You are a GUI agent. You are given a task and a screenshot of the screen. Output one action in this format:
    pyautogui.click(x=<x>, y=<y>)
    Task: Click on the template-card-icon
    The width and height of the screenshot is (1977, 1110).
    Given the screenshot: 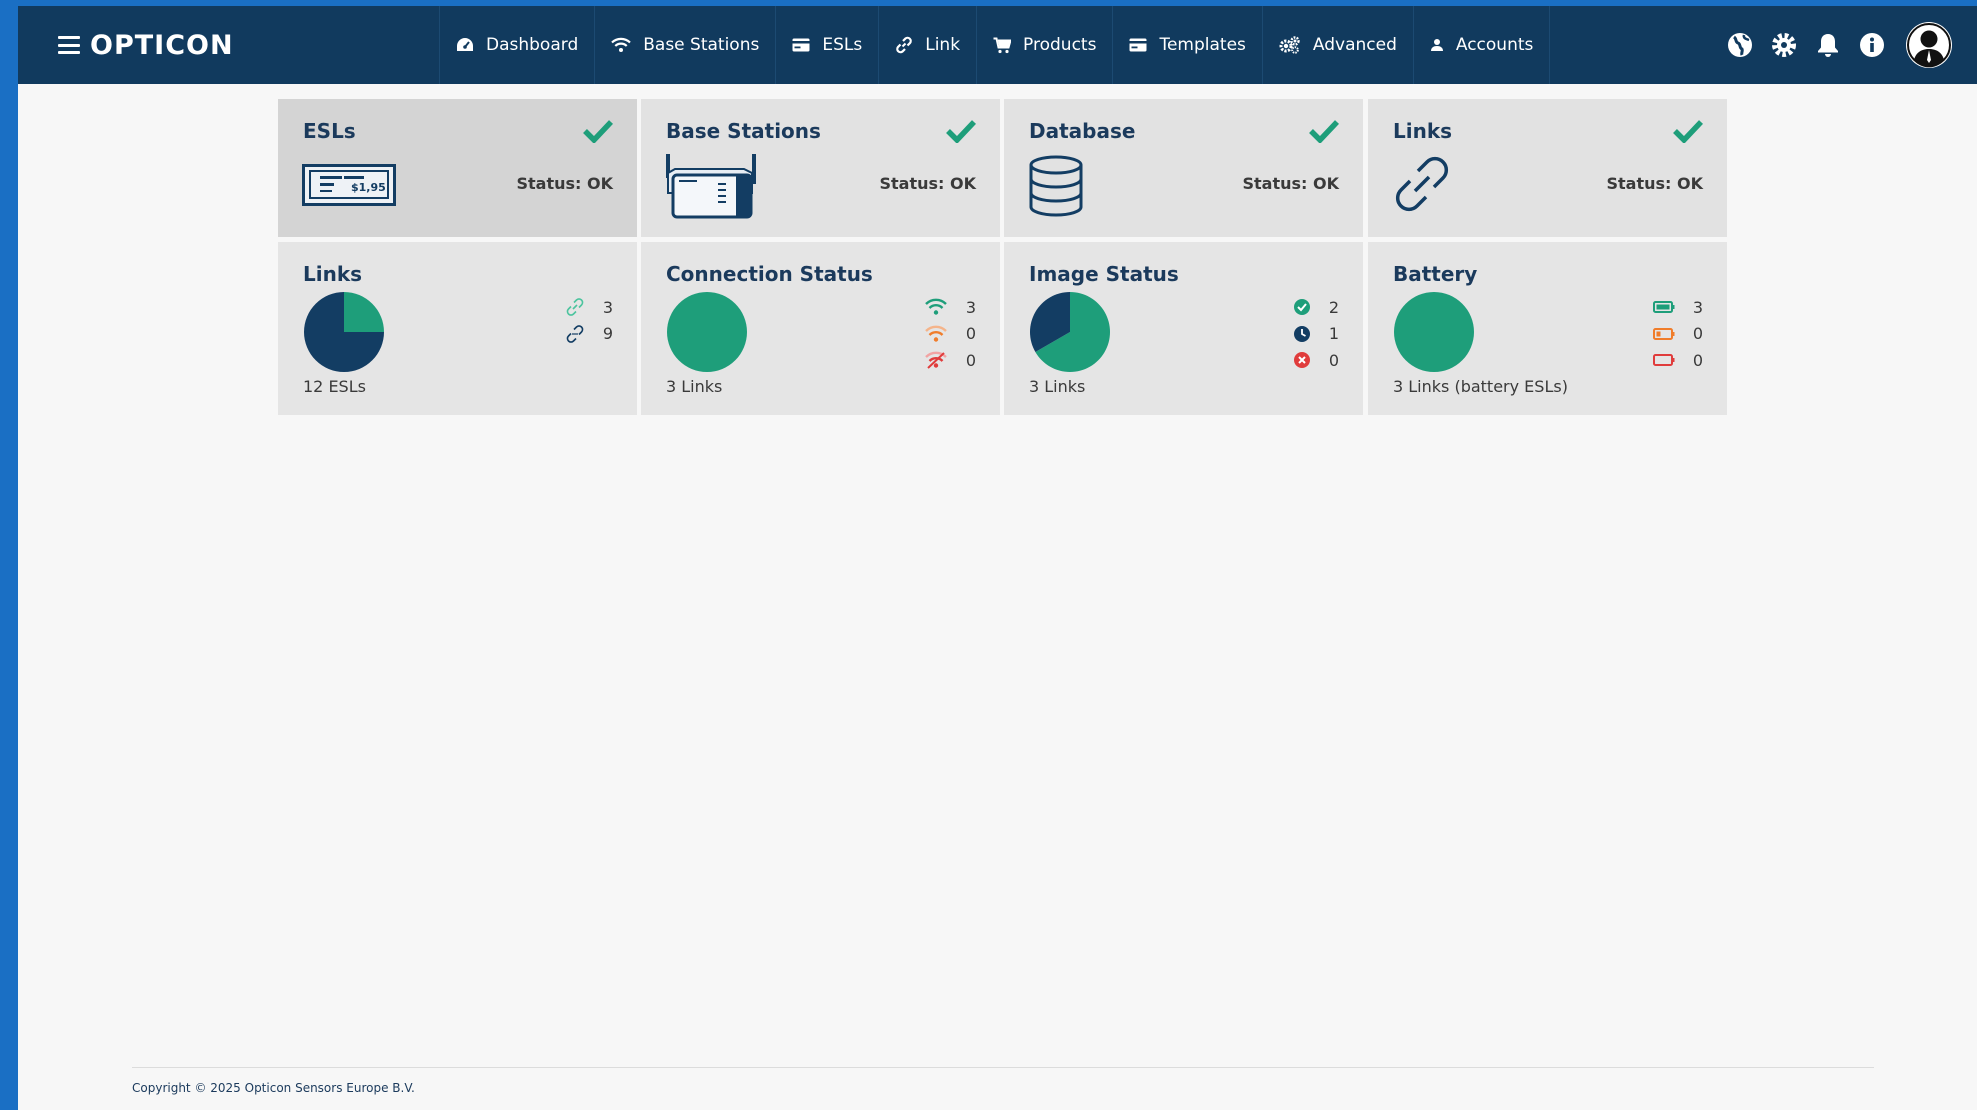 What is the action you would take?
    pyautogui.click(x=1138, y=45)
    